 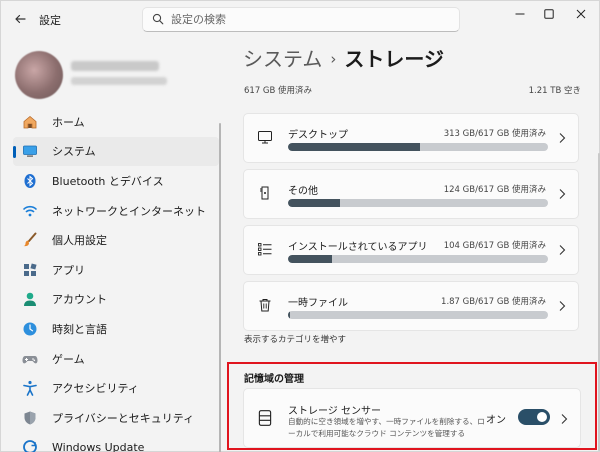 What do you see at coordinates (318, 135) in the screenshot?
I see `category-title: デスクトップ` at bounding box center [318, 135].